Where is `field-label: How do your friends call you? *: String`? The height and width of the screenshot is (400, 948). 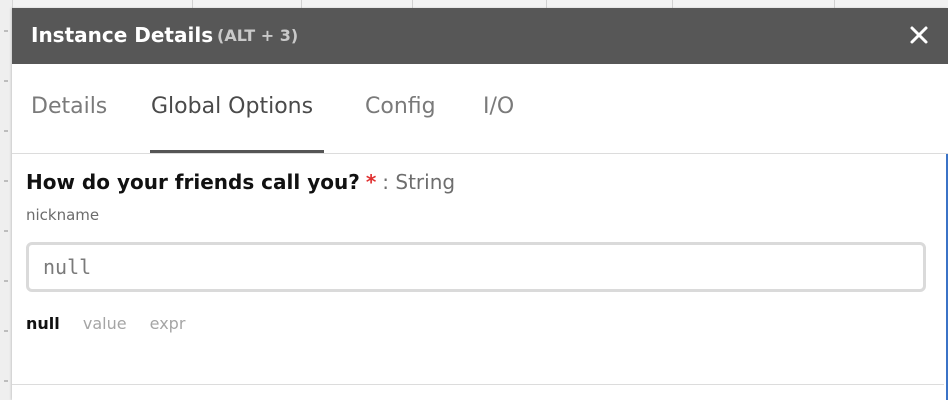
field-label: How do your friends call you? *: String is located at coordinates (240, 182).